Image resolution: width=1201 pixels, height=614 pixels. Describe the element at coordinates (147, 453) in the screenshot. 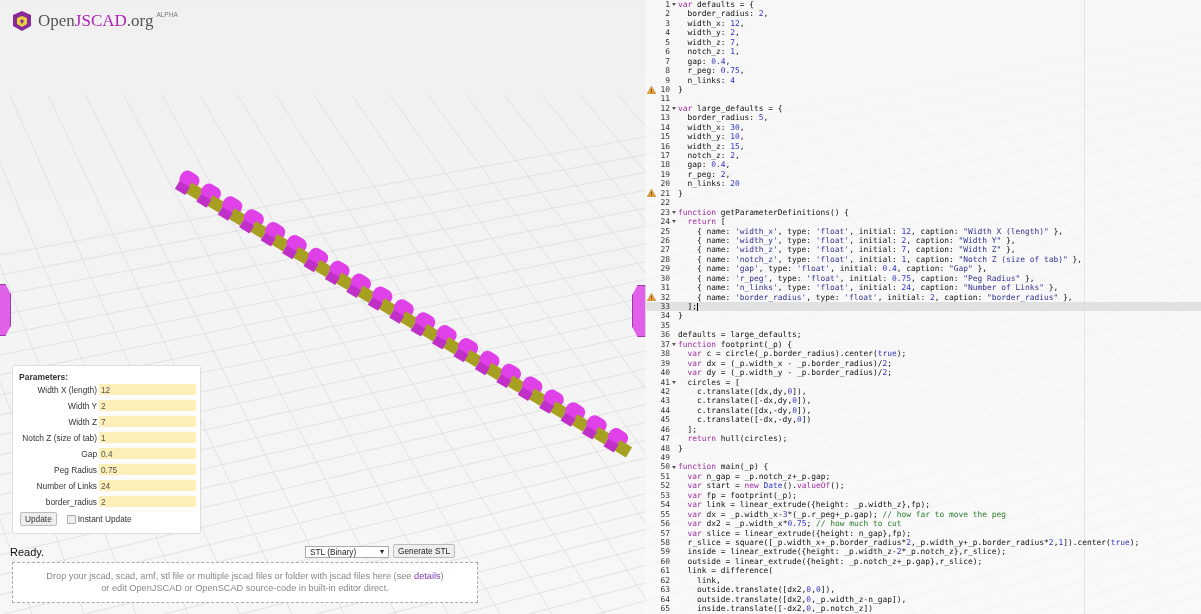

I see `input-field: 0.4` at that location.